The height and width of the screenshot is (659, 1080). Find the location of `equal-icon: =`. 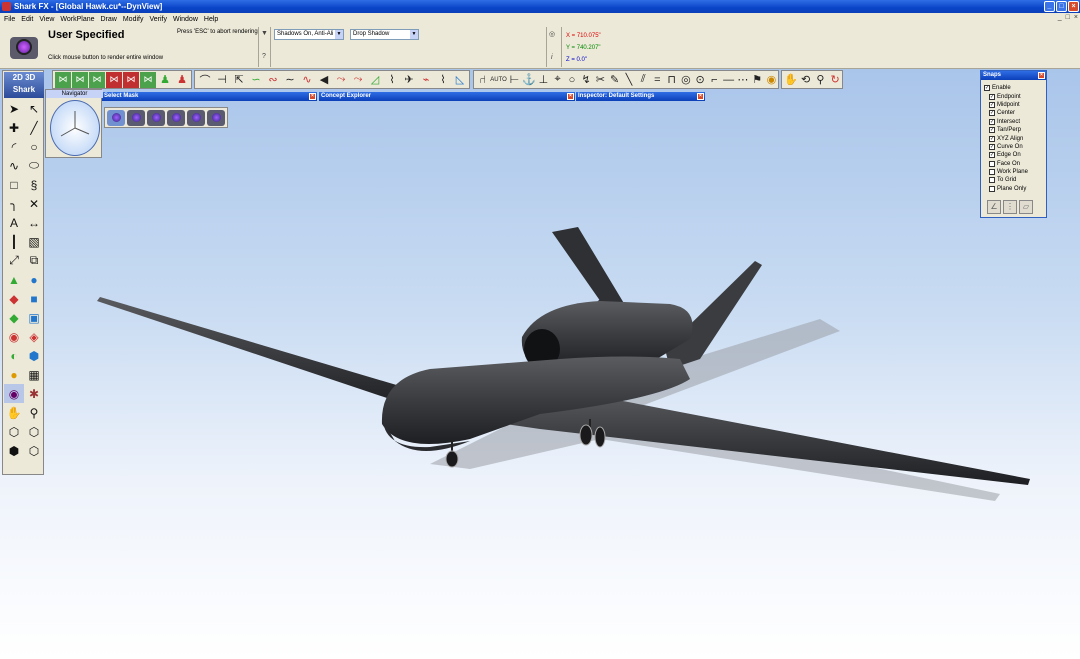

equal-icon: = is located at coordinates (657, 80).